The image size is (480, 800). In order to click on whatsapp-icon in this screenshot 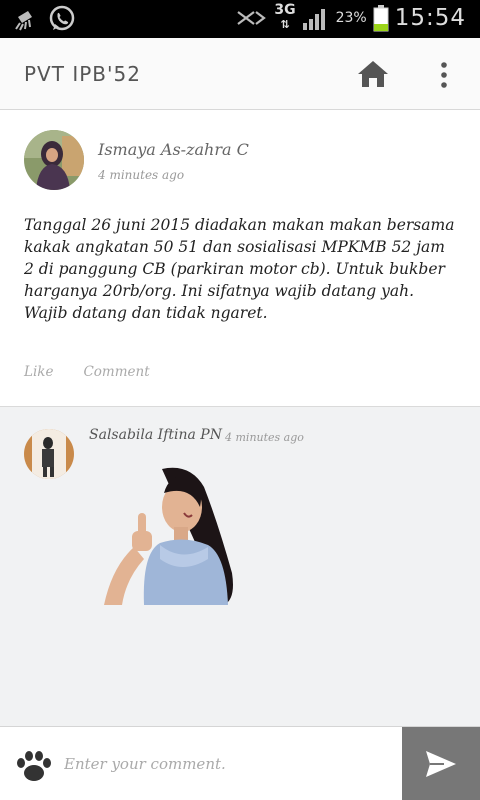, I will do `click(62, 18)`.